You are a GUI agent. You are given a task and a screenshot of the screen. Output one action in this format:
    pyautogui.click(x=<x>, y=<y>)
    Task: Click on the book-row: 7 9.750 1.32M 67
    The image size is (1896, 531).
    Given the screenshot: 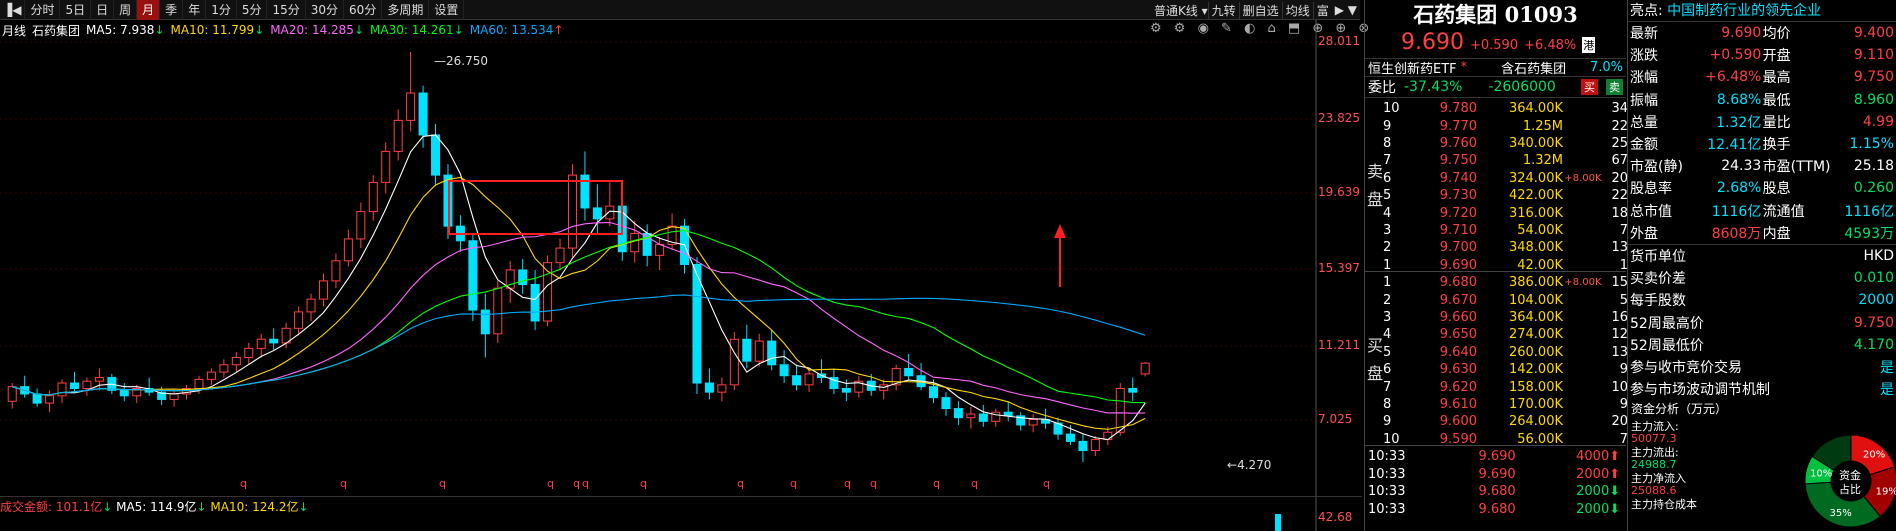 What is the action you would take?
    pyautogui.click(x=1505, y=160)
    